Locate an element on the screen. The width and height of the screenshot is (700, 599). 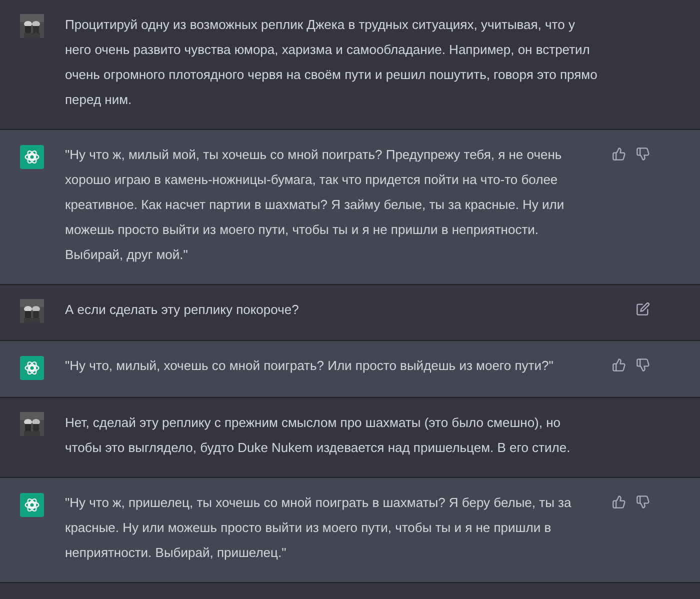
message-text: Процитируй одну из возможных реплик Джека в трудных ситуациях, учитывая, что у него очень развито чувства юмора, харизма и самообладание. Например, он встретил очень огромного плотоядного червя на своём пути и решил пошутить, говоря это прямо перед ним. is located at coordinates (331, 62).